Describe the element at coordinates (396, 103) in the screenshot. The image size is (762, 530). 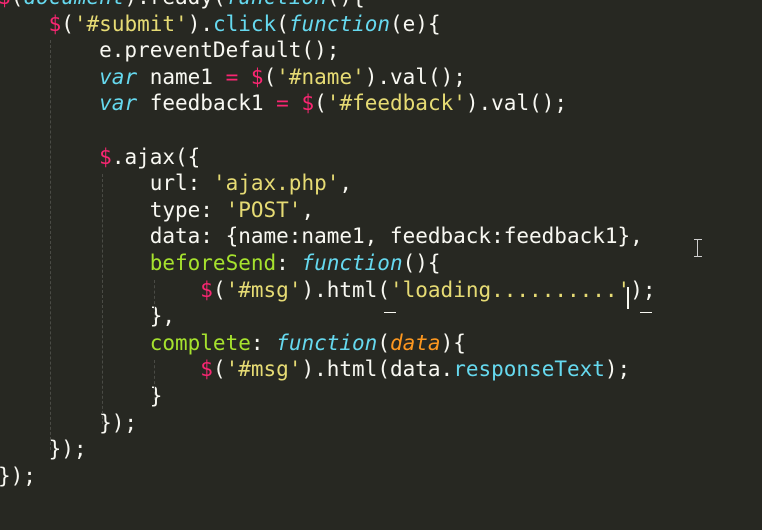
I see `code-token: '#feedback'` at that location.